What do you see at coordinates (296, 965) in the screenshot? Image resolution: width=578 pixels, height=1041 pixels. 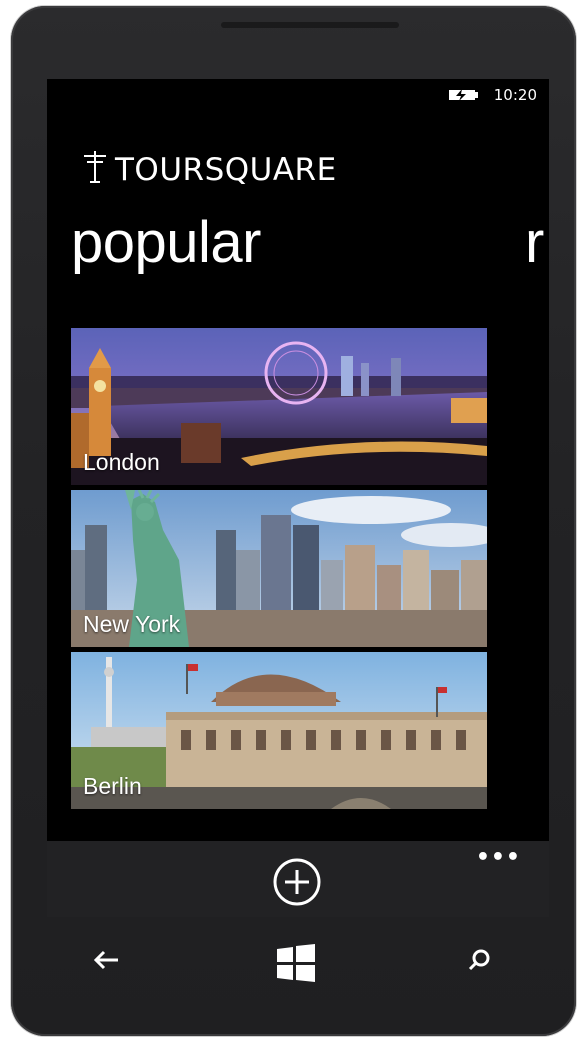 I see `windows-start-icon` at bounding box center [296, 965].